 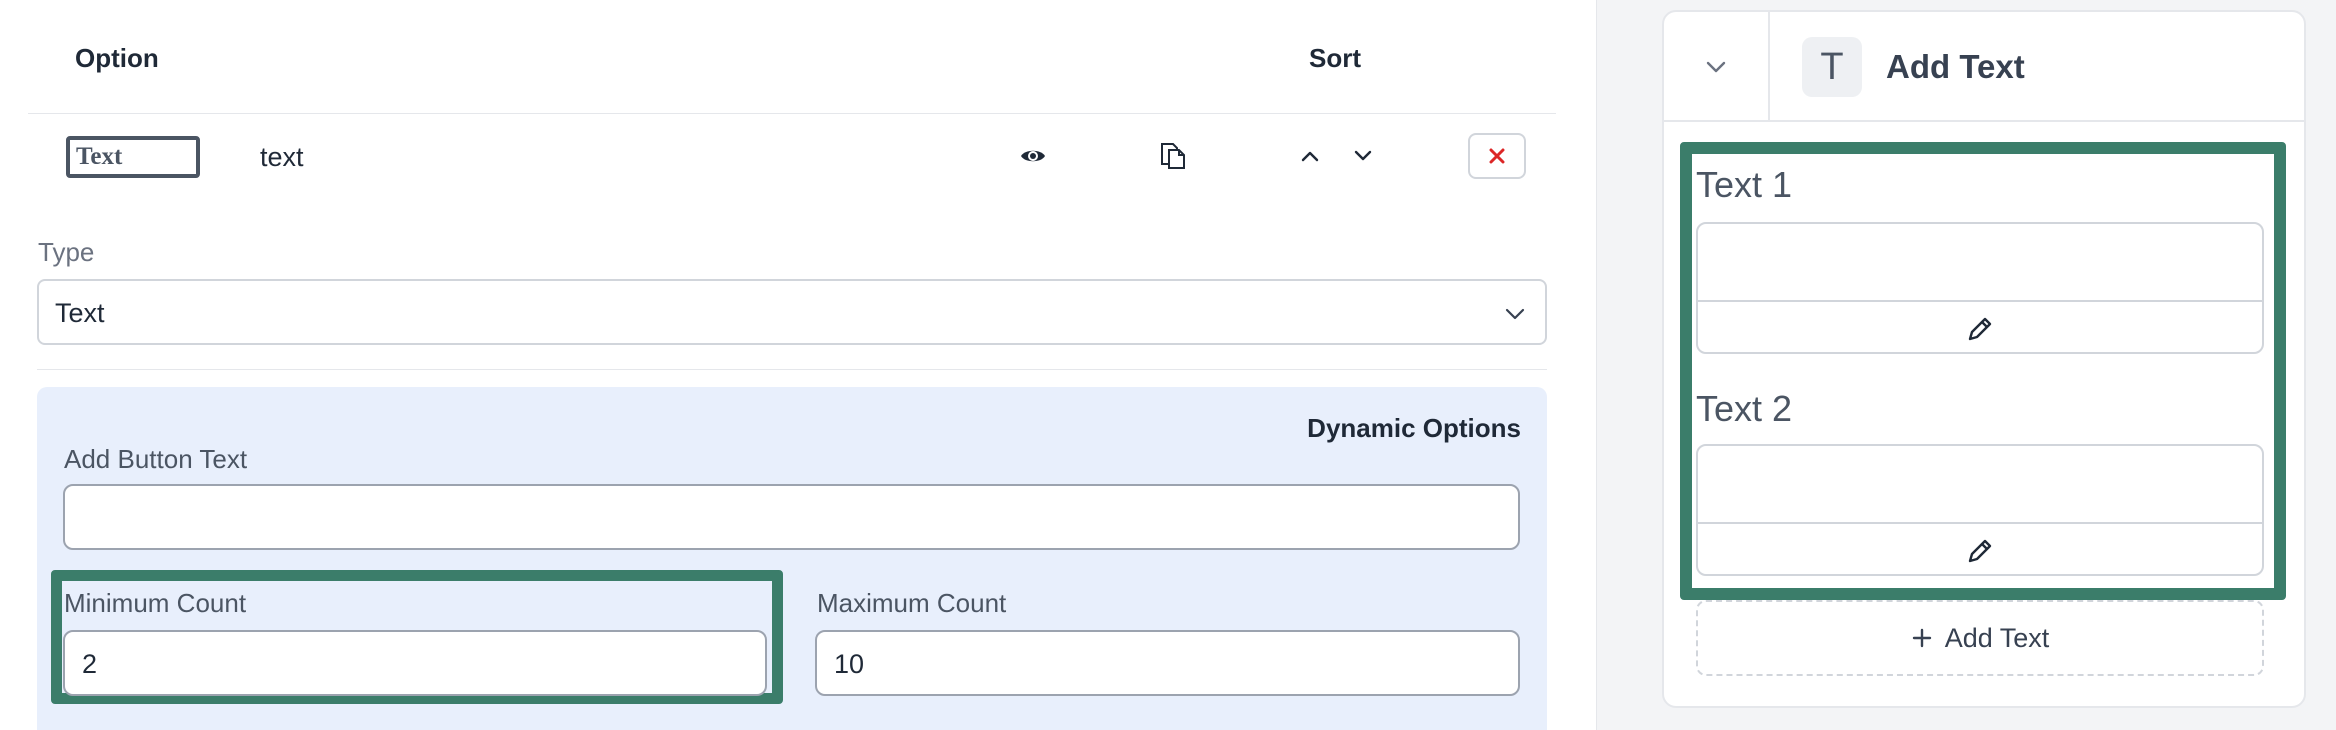 What do you see at coordinates (1613, 365) in the screenshot?
I see `panel-divider` at bounding box center [1613, 365].